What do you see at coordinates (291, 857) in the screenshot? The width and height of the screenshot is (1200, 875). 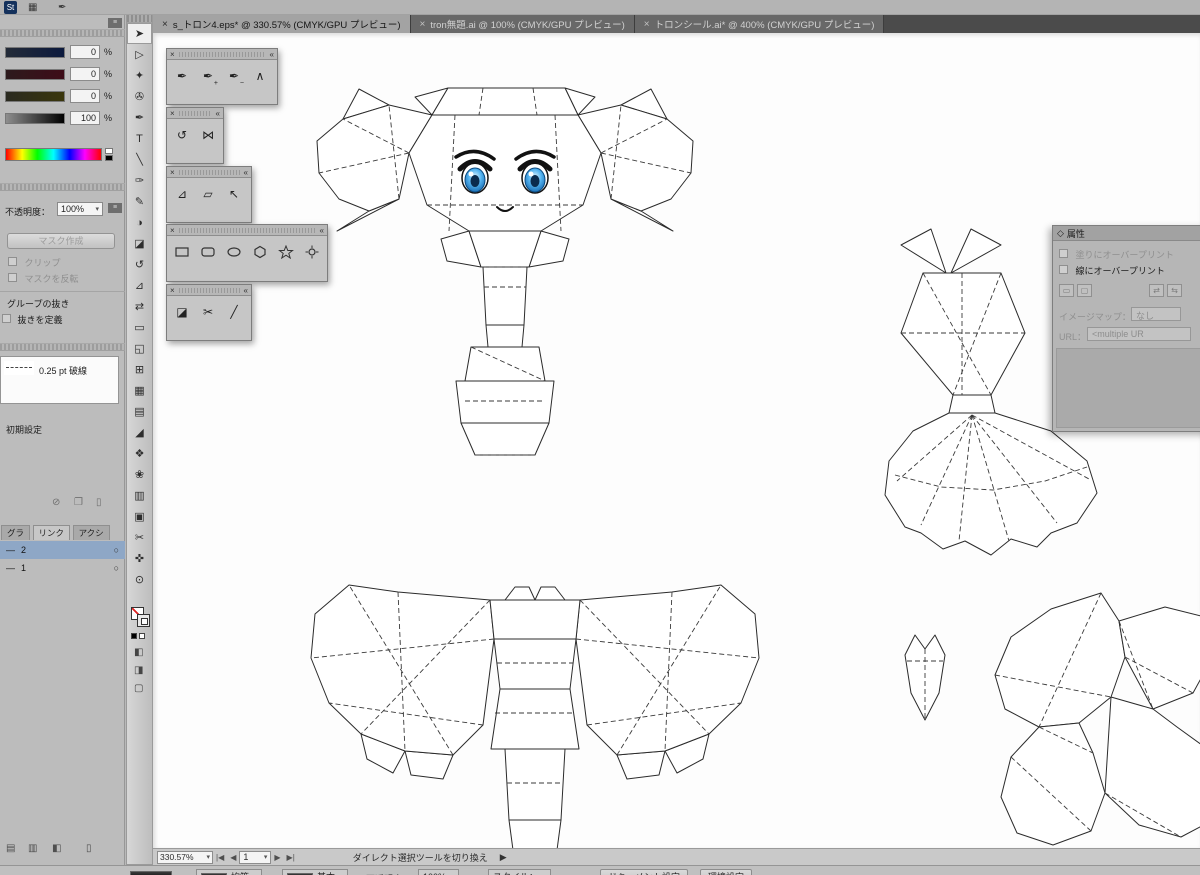 I see `last-page-button: ▶|` at bounding box center [291, 857].